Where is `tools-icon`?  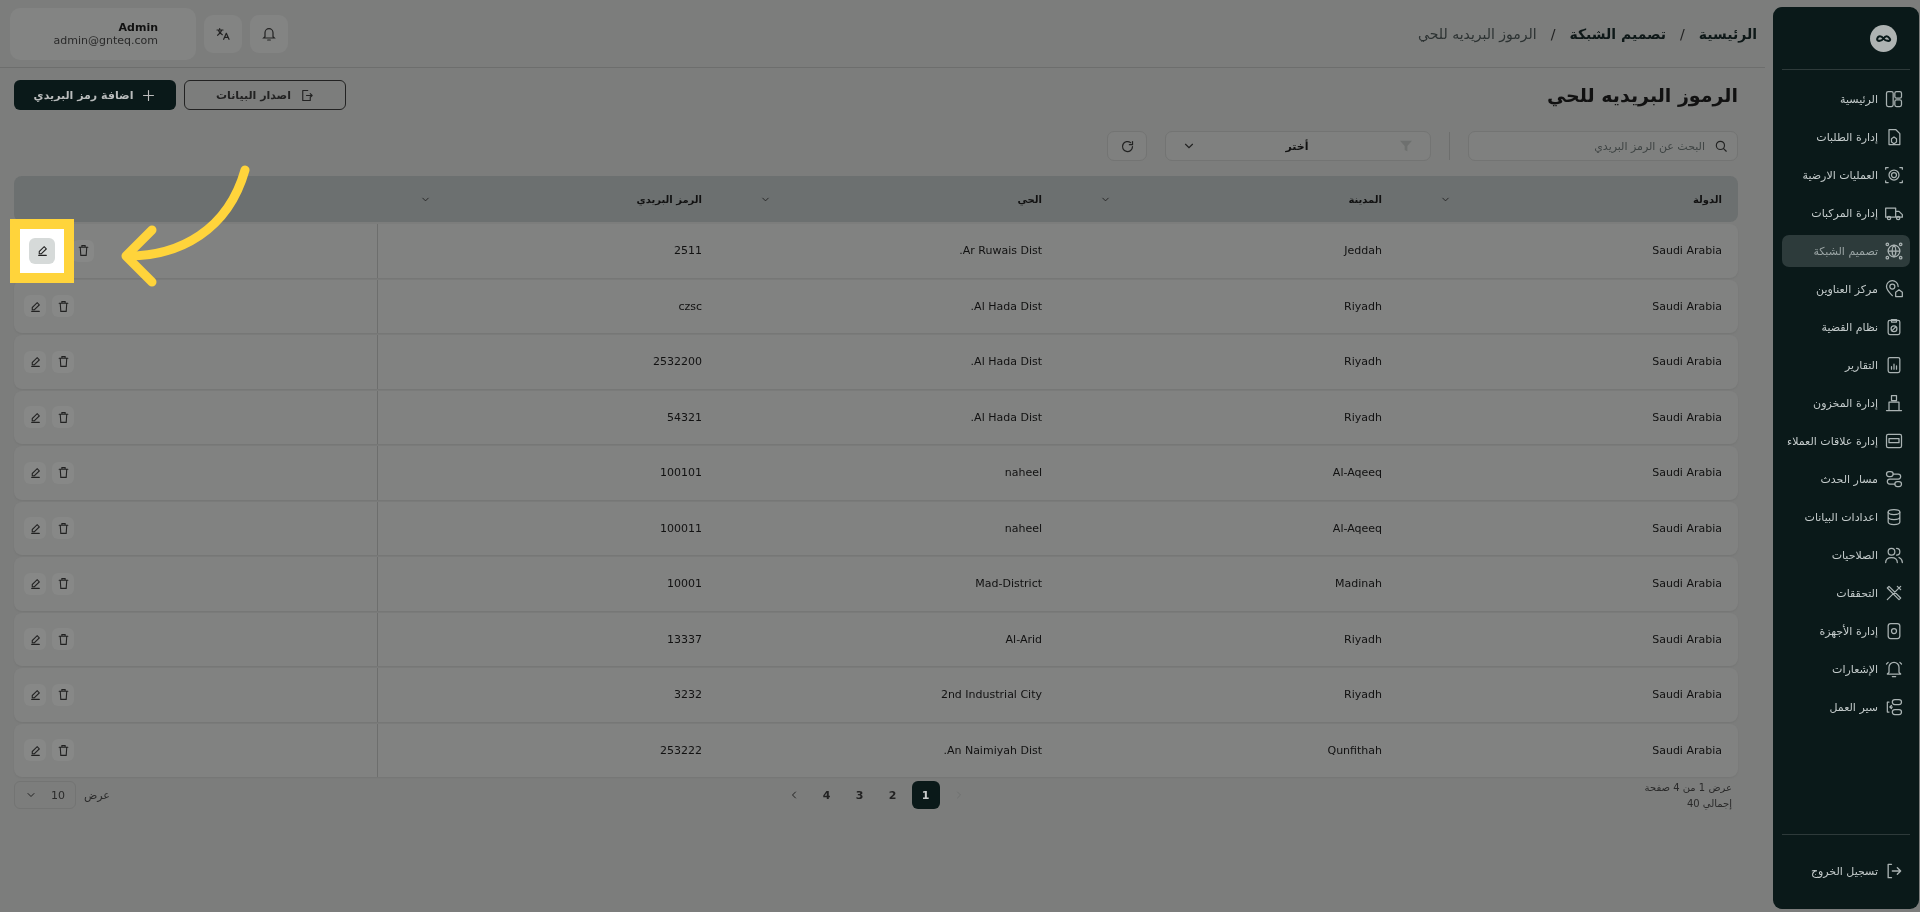 tools-icon is located at coordinates (1894, 593).